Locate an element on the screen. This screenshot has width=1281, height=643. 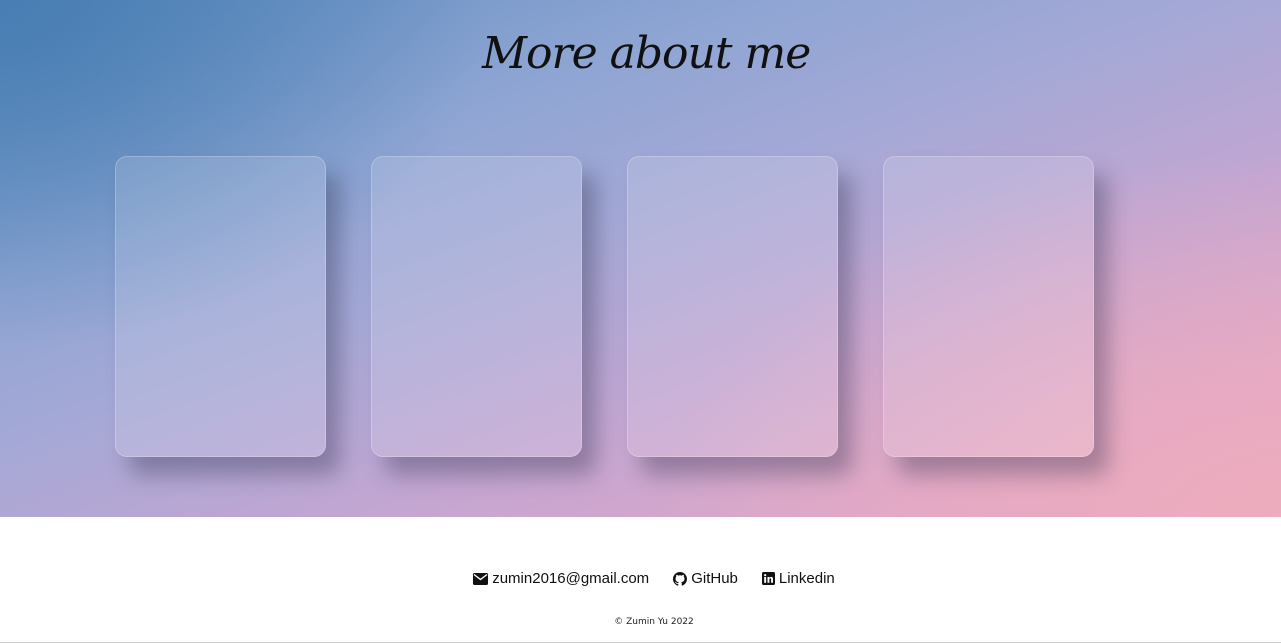
footer-links: zumin2016@gmail.com GitHub Linkedin is located at coordinates (640, 578).